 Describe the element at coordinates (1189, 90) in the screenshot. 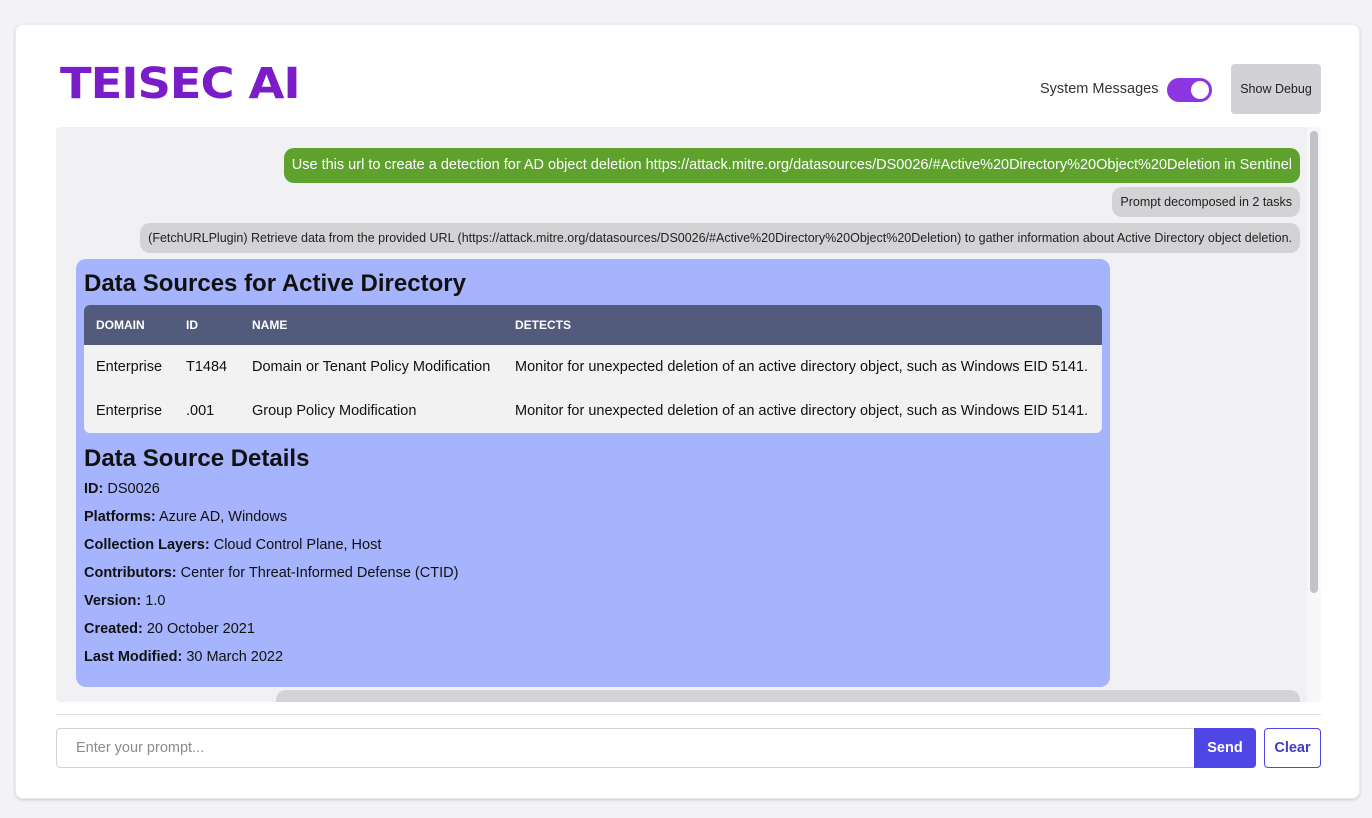

I see `system-messages-toggle` at that location.